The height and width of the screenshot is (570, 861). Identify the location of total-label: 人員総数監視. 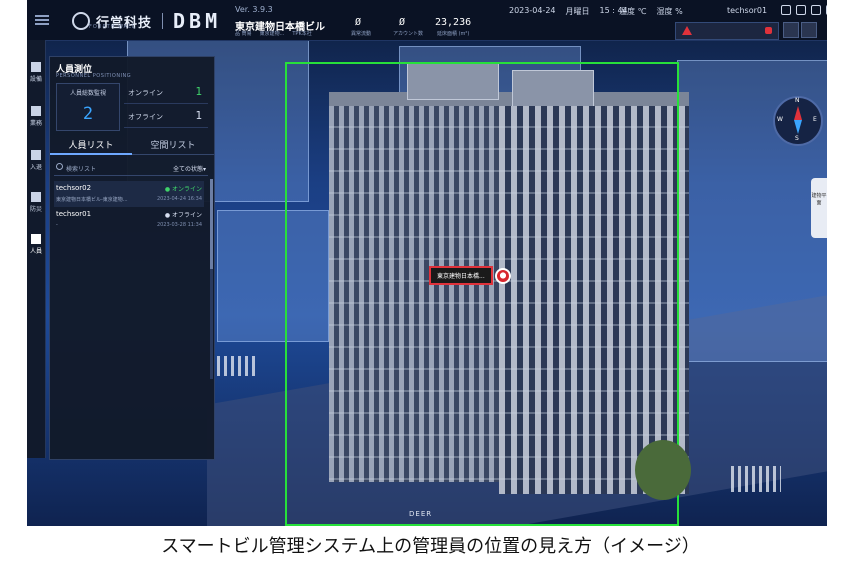
(87, 93).